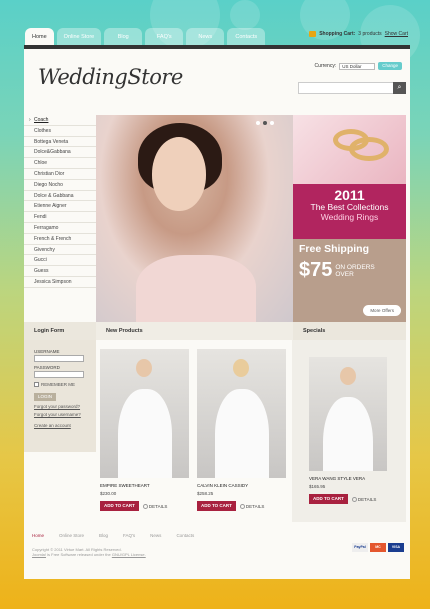 The height and width of the screenshot is (609, 430). What do you see at coordinates (196, 288) in the screenshot?
I see `hero-dress` at bounding box center [196, 288].